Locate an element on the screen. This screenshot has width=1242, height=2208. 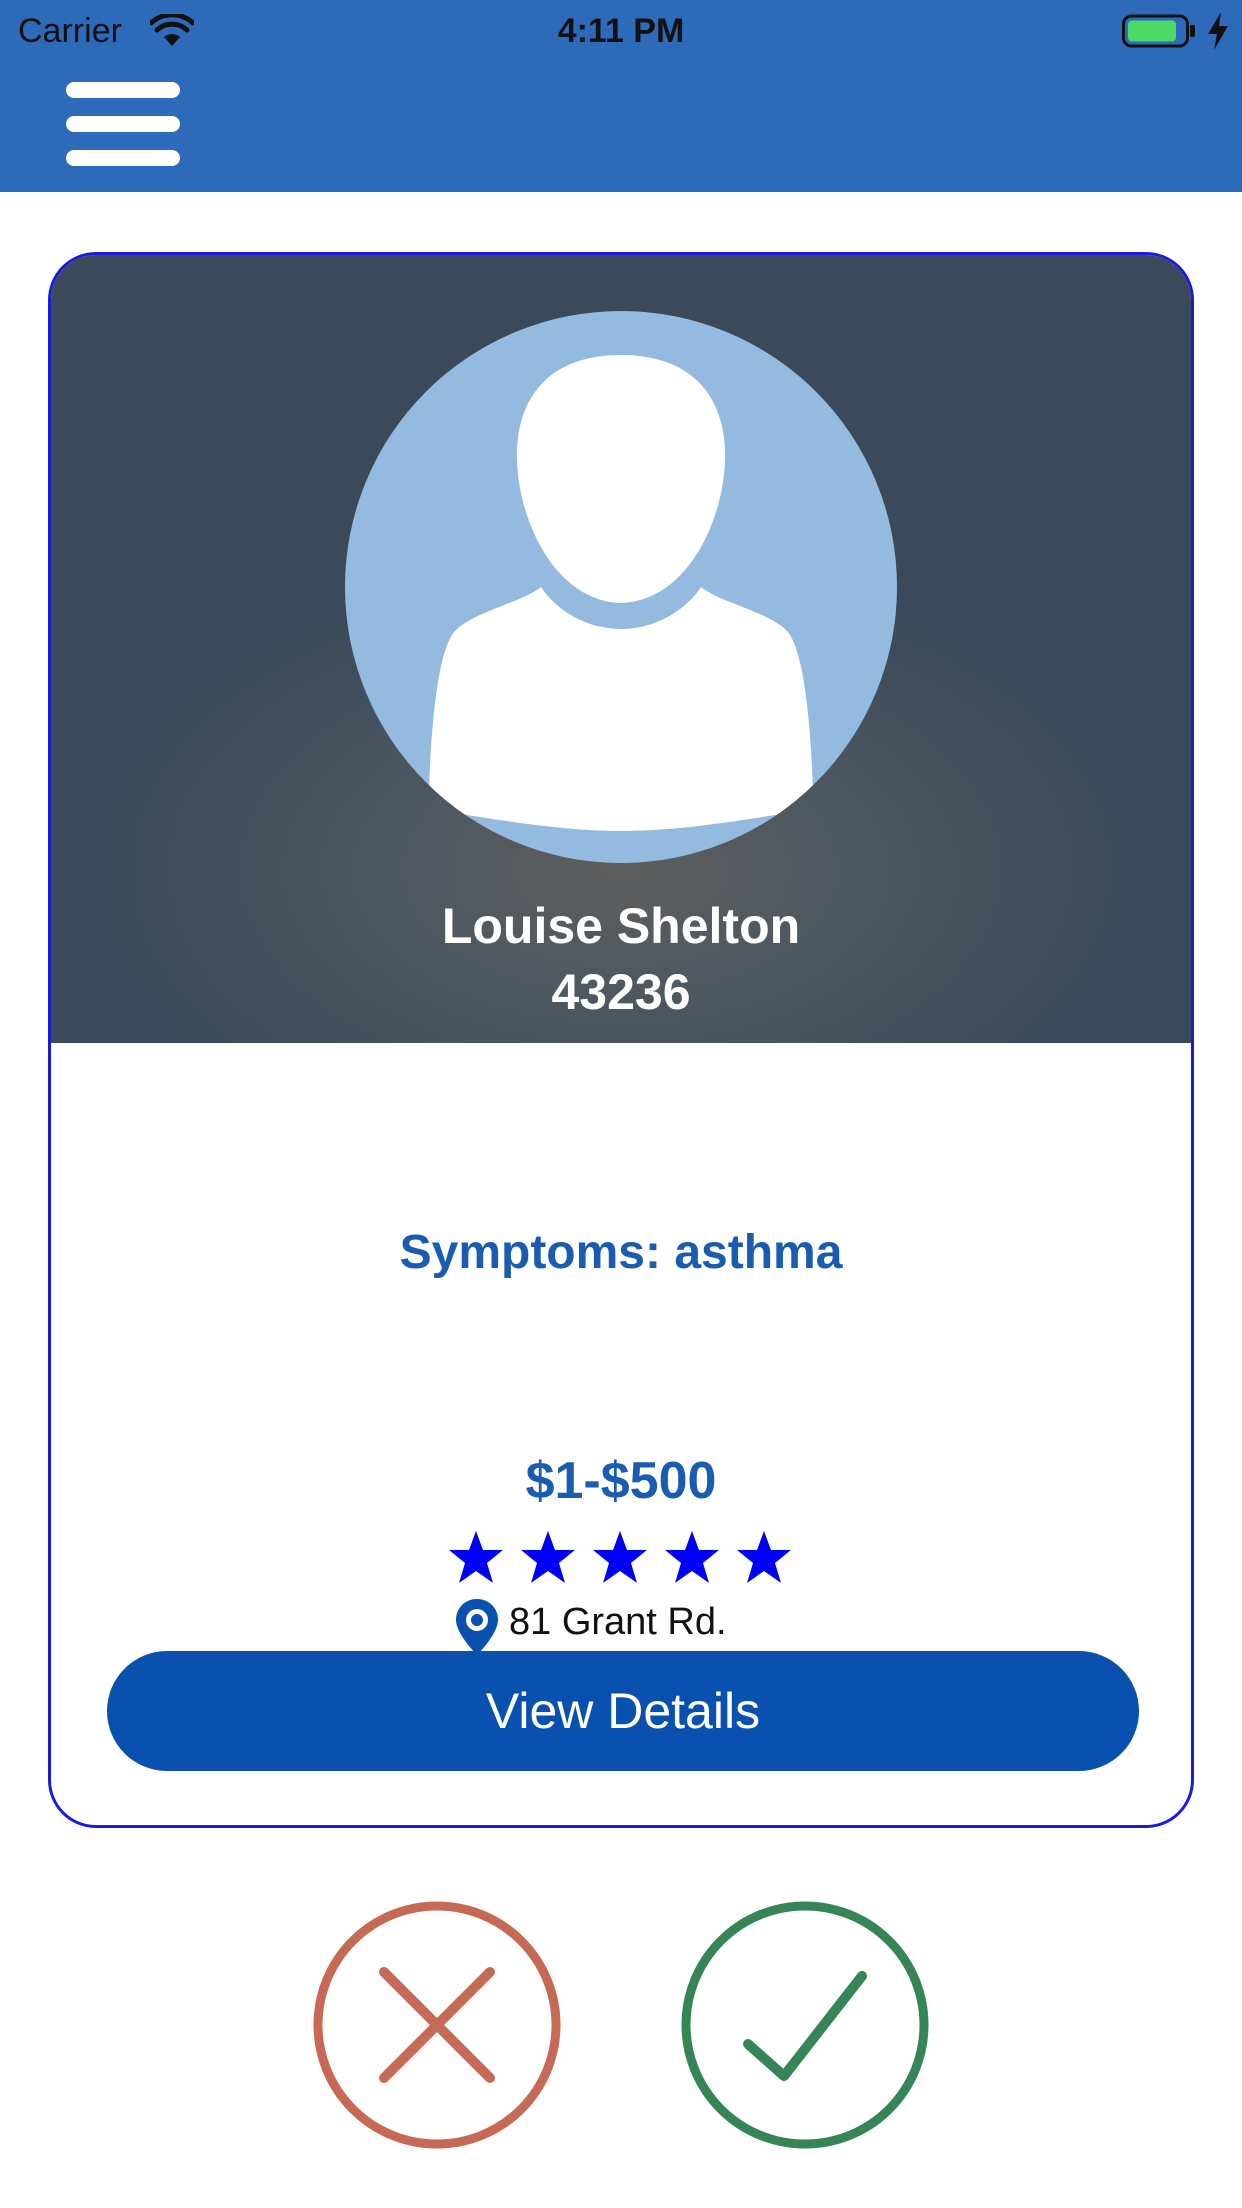
top-nav-bar: Carrier 4:11 PM is located at coordinates (621, 96).